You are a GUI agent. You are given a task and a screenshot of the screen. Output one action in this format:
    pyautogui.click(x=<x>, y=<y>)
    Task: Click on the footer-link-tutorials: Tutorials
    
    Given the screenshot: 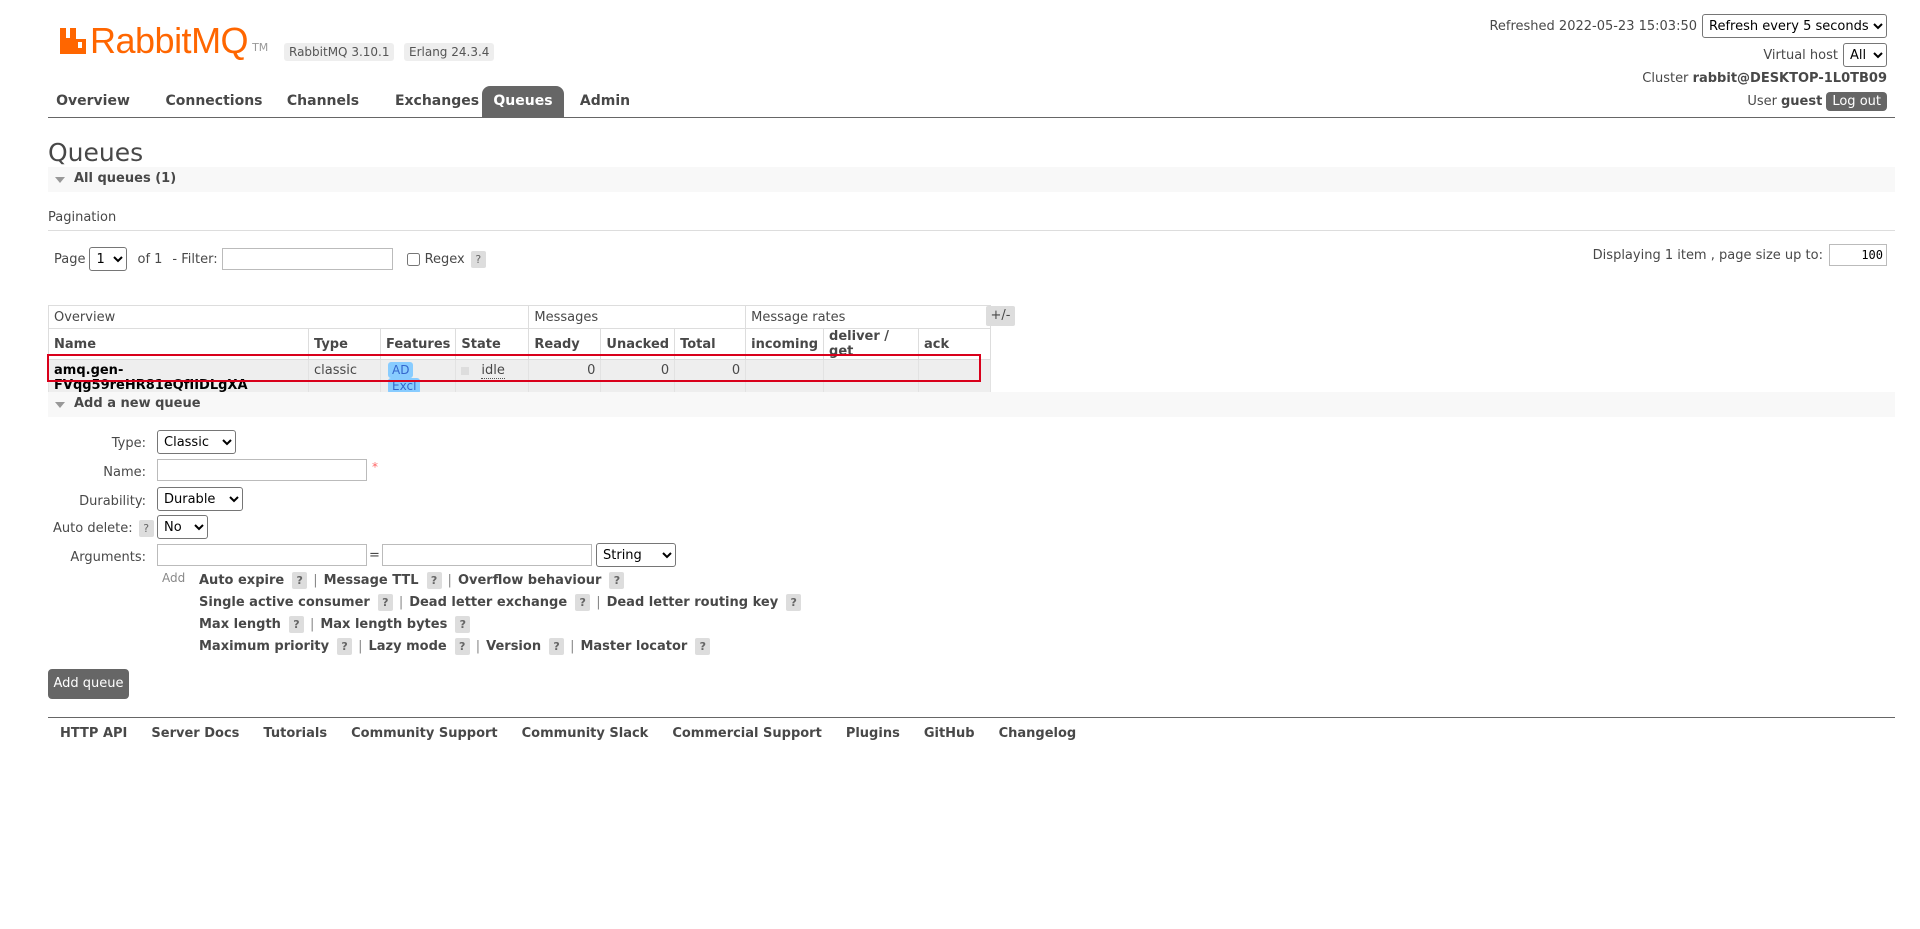 What is the action you would take?
    pyautogui.click(x=295, y=733)
    